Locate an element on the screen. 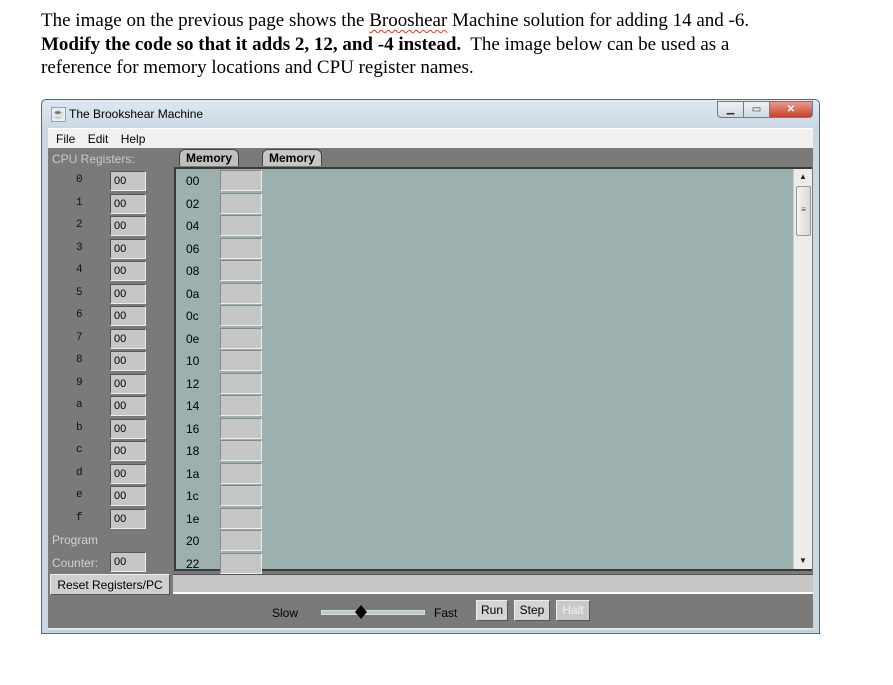 The image size is (893, 685). menu-edit: Edit is located at coordinates (98, 139).